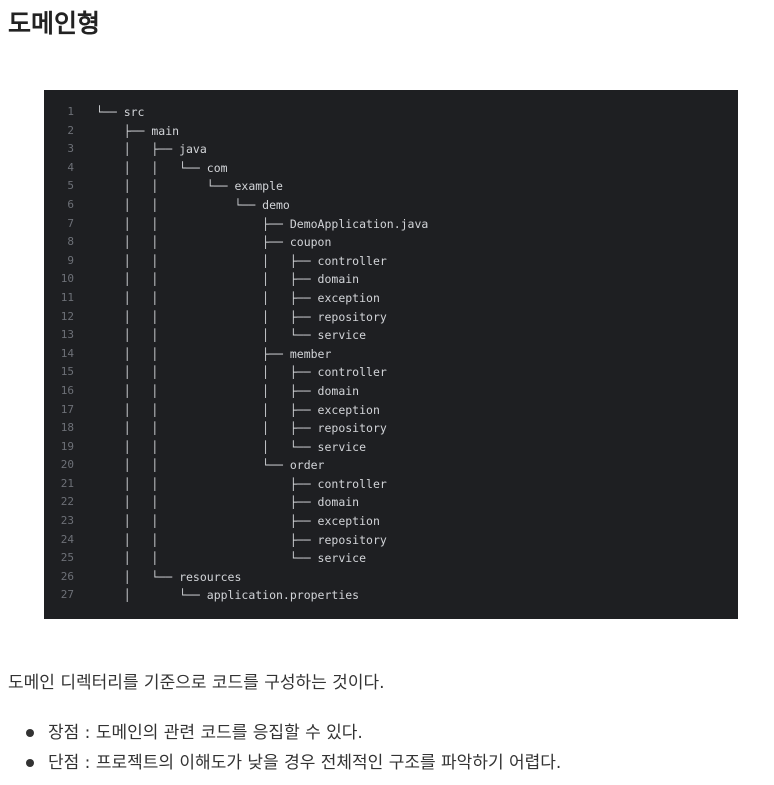  What do you see at coordinates (67, 502) in the screenshot?
I see `line-number: 22` at bounding box center [67, 502].